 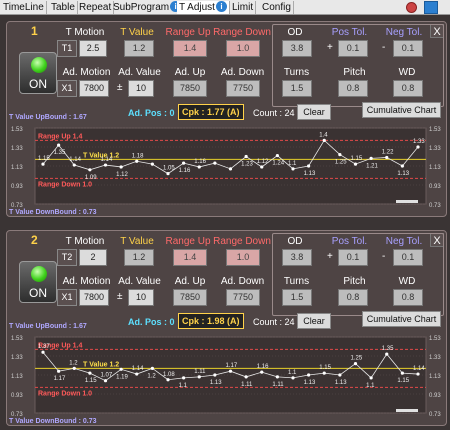 What do you see at coordinates (296, 72) in the screenshot?
I see `turns-header: Turns` at bounding box center [296, 72].